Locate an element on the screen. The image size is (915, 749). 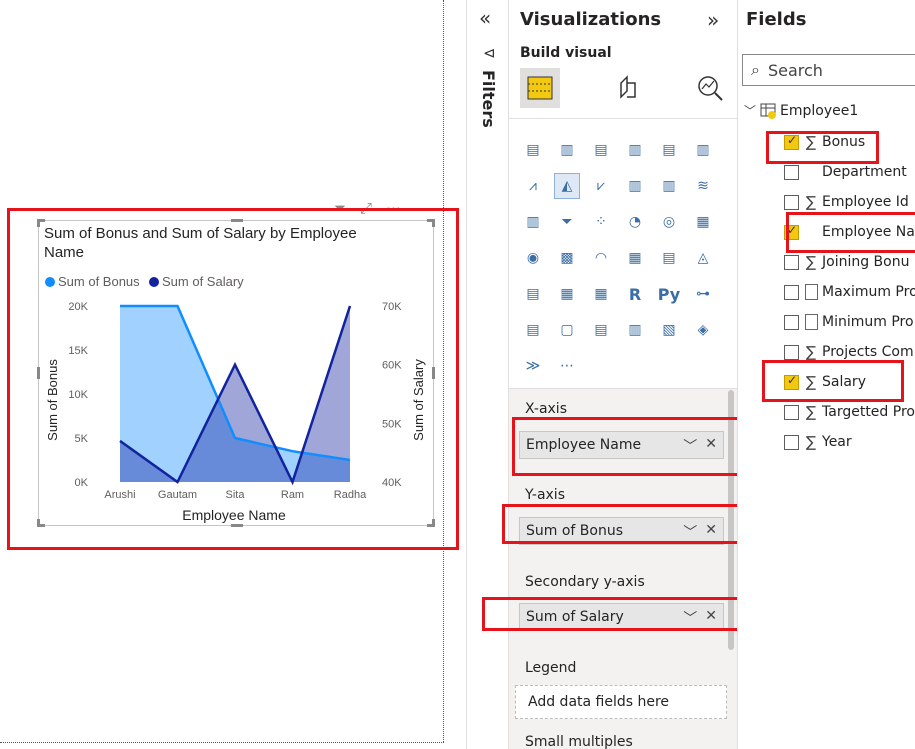
y2-axis-title: Sum of Salary is located at coordinates (418, 400).